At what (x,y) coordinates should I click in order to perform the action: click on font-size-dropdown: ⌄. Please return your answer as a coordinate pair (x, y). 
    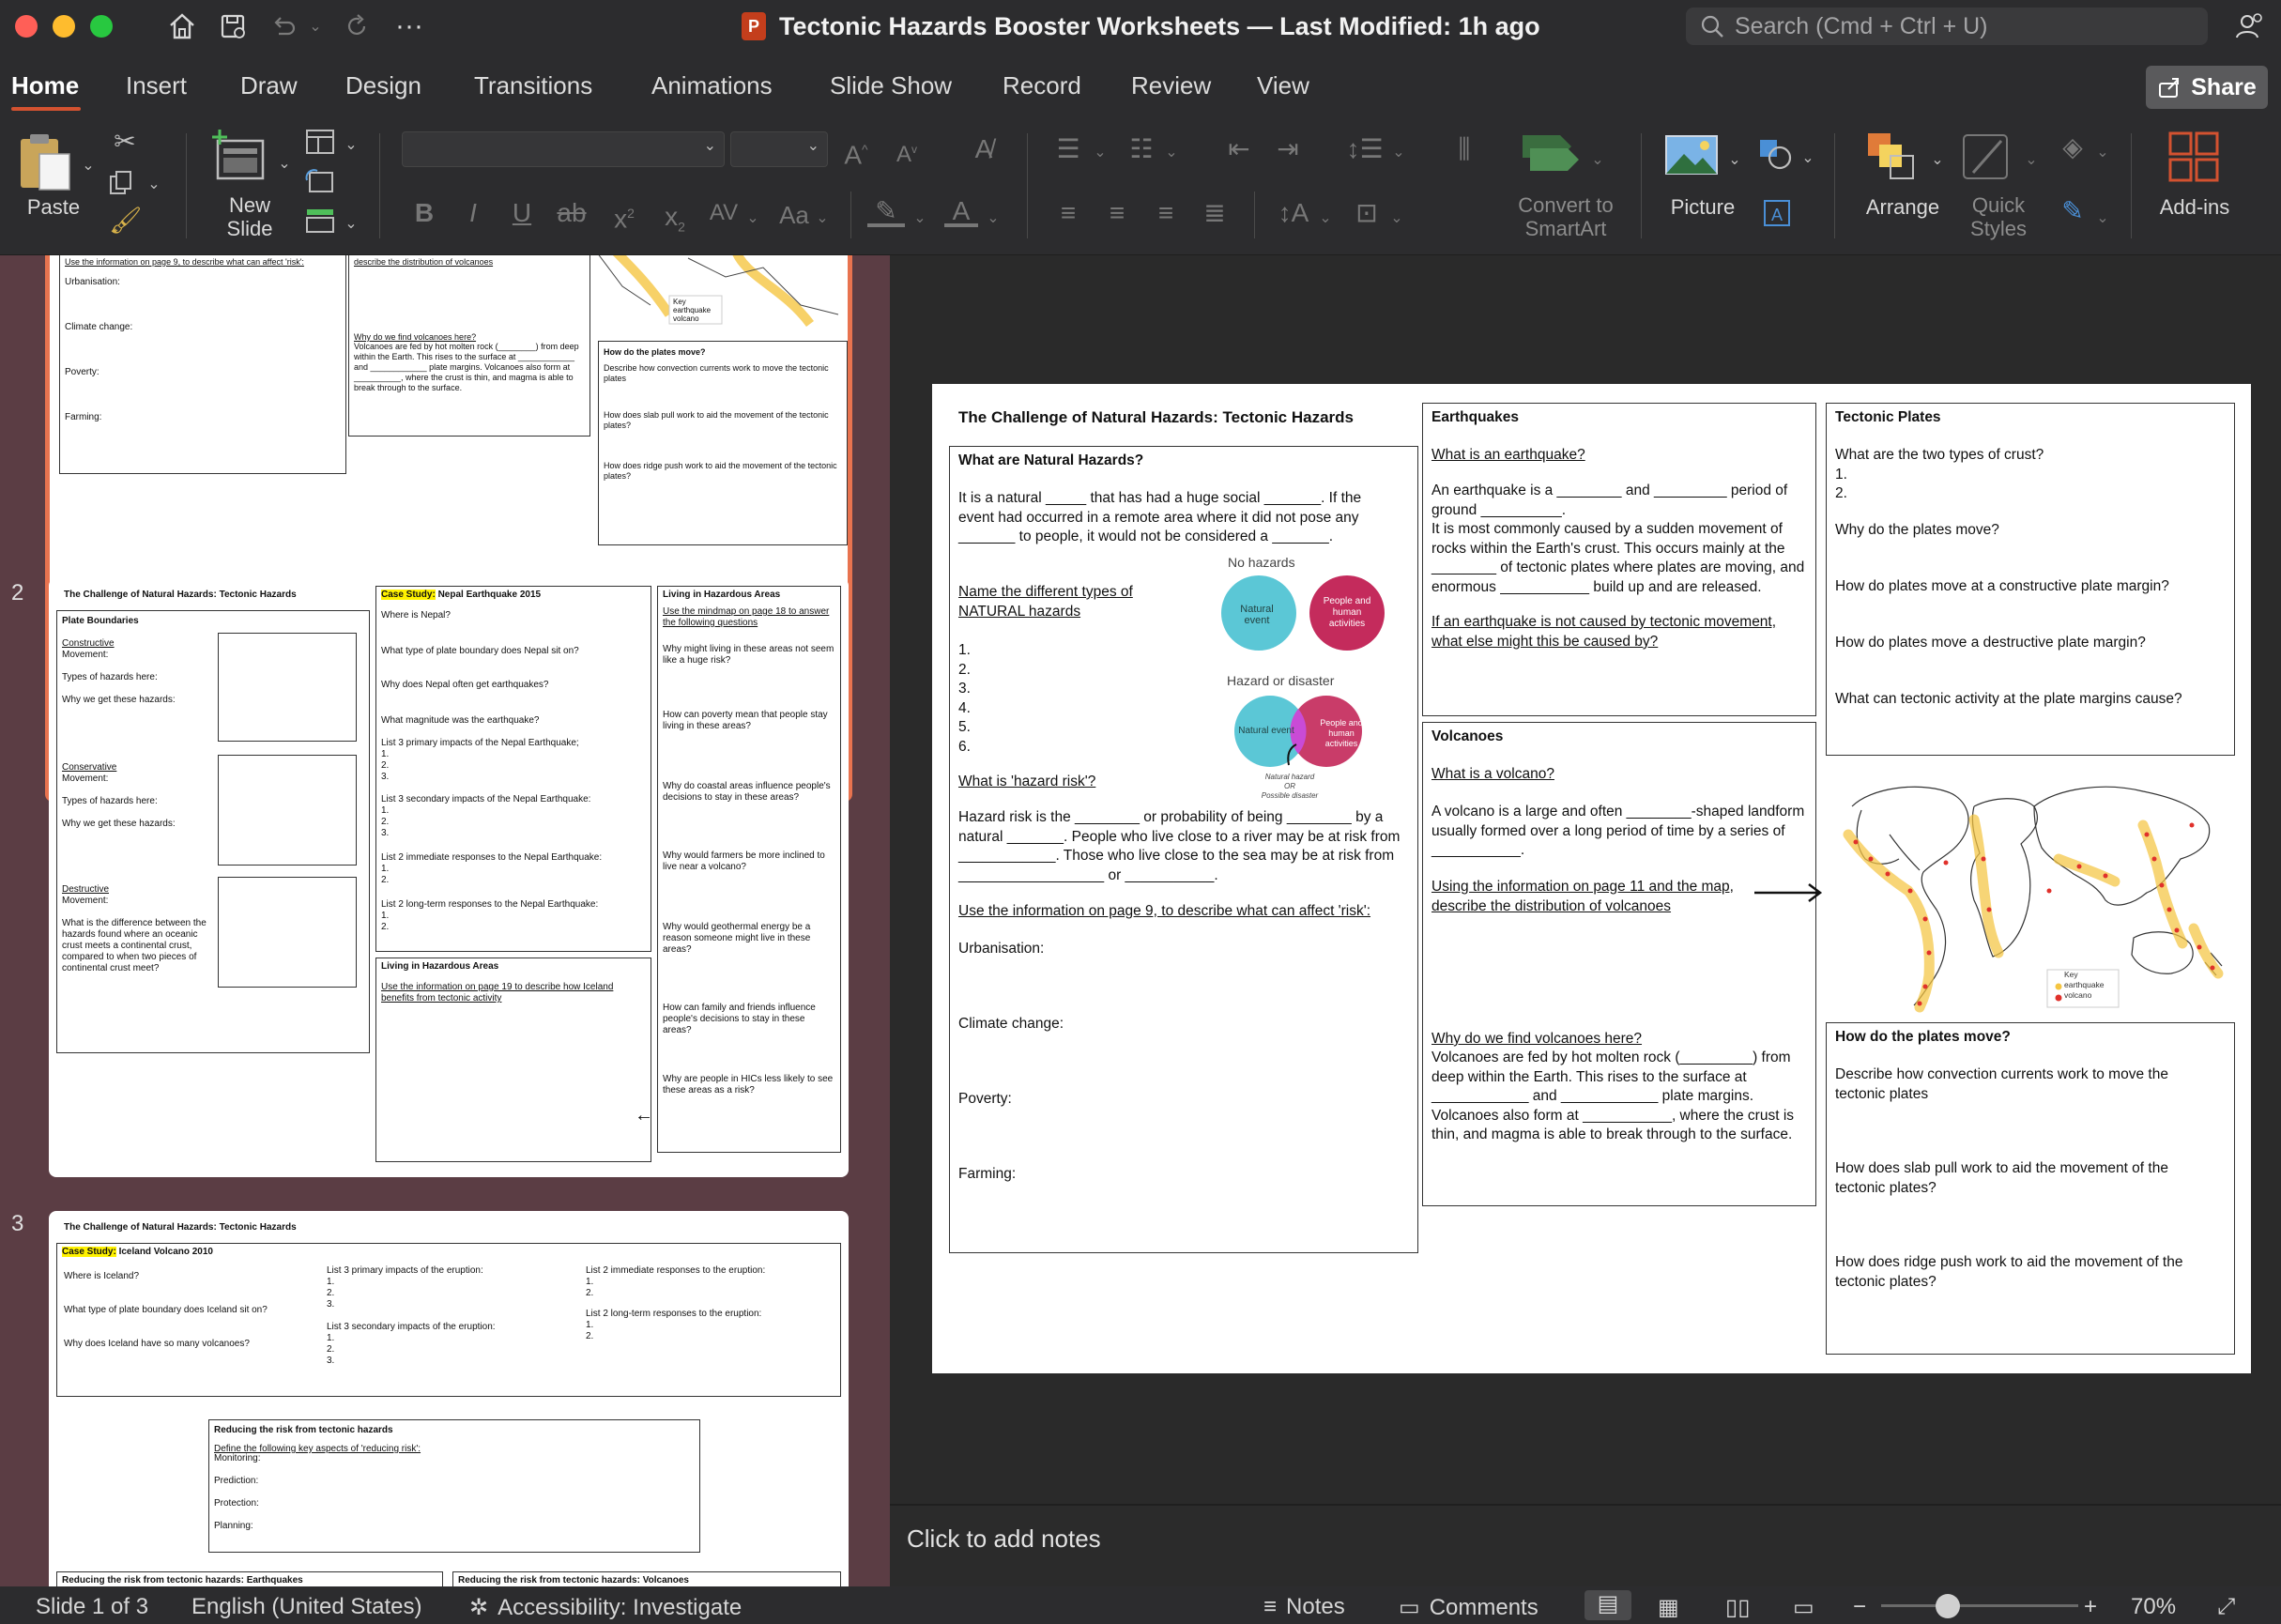
    Looking at the image, I should click on (779, 149).